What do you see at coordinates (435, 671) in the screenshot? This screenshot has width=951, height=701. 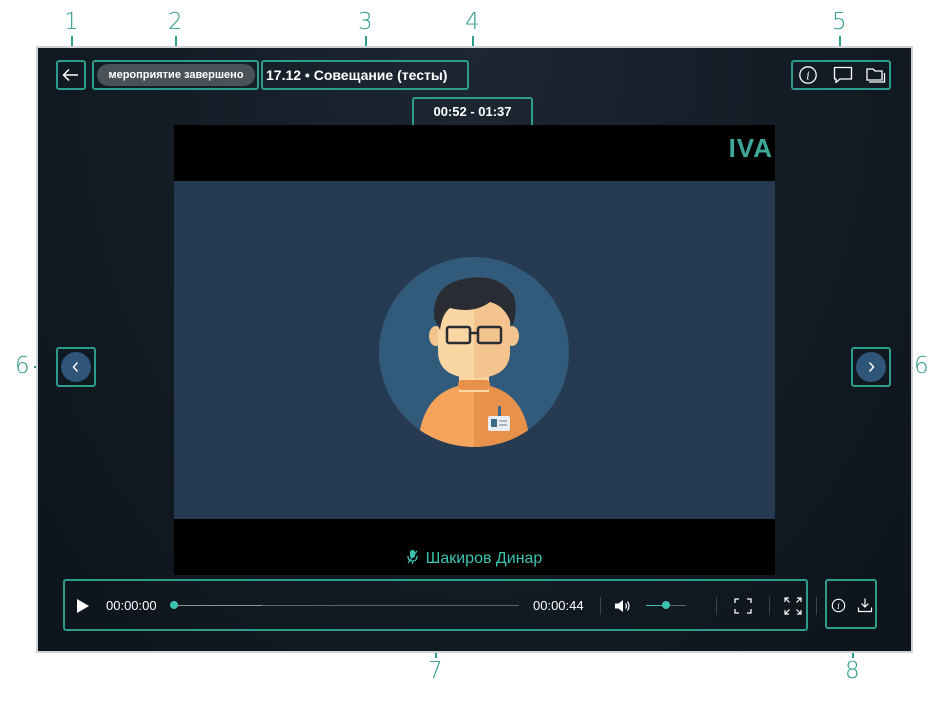 I see `callout-7: 7` at bounding box center [435, 671].